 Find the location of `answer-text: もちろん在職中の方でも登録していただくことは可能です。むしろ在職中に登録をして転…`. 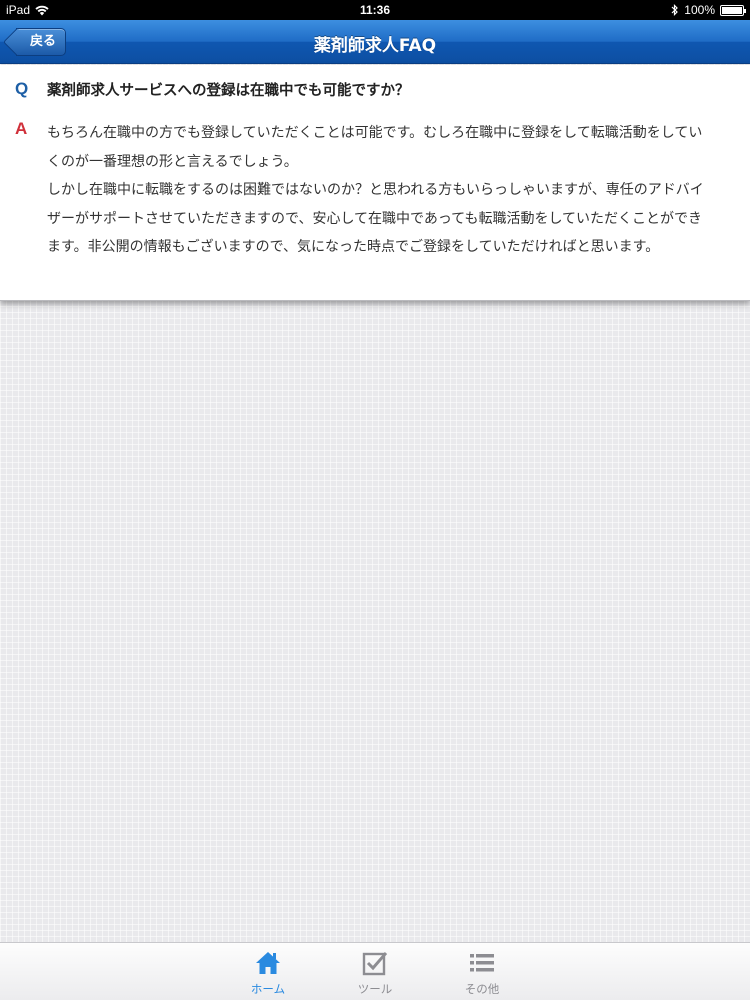

answer-text: もちろん在職中の方でも登録していただくことは可能です。むしろ在職中に登録をして転… is located at coordinates (375, 190).